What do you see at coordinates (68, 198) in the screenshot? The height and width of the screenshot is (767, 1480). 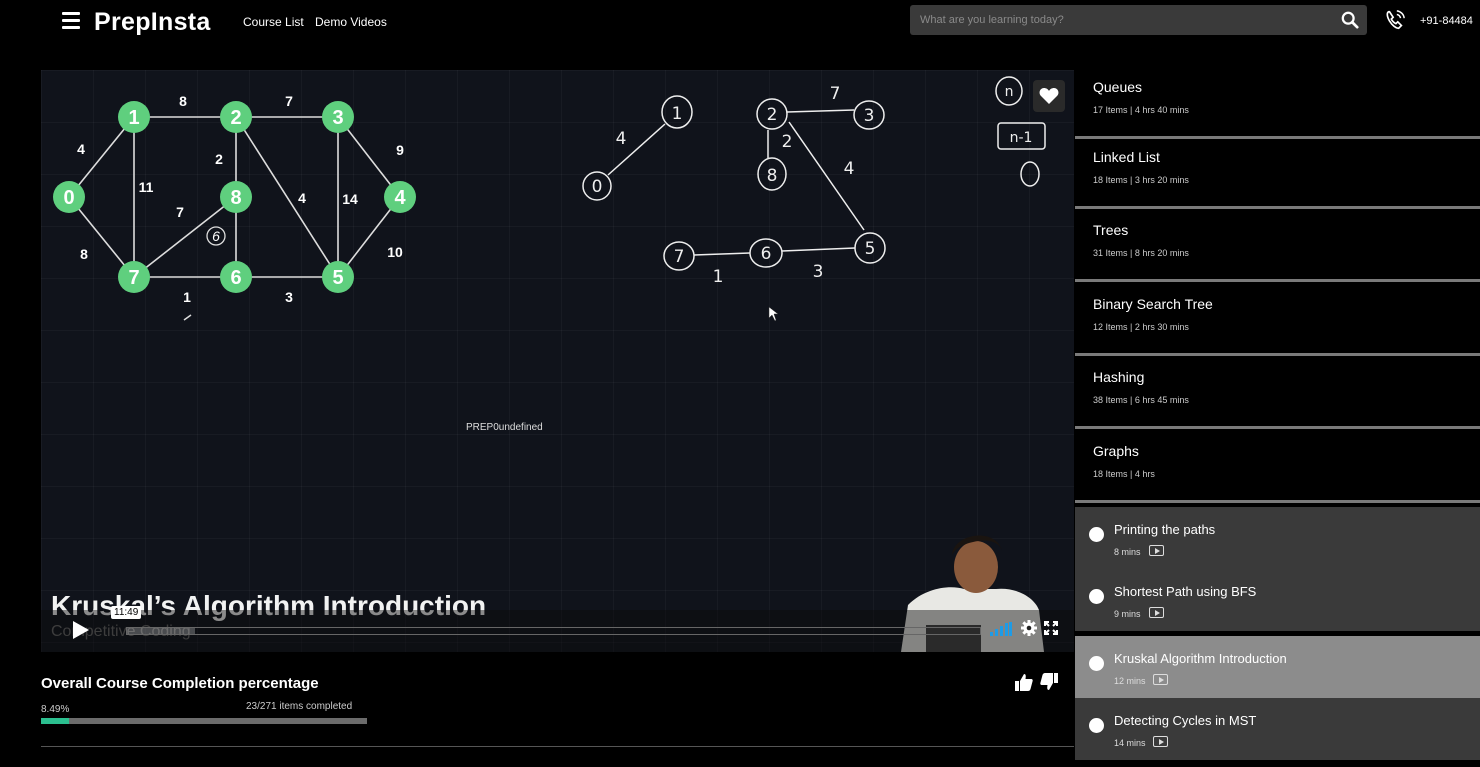 I see `graph-node-label: 0` at bounding box center [68, 198].